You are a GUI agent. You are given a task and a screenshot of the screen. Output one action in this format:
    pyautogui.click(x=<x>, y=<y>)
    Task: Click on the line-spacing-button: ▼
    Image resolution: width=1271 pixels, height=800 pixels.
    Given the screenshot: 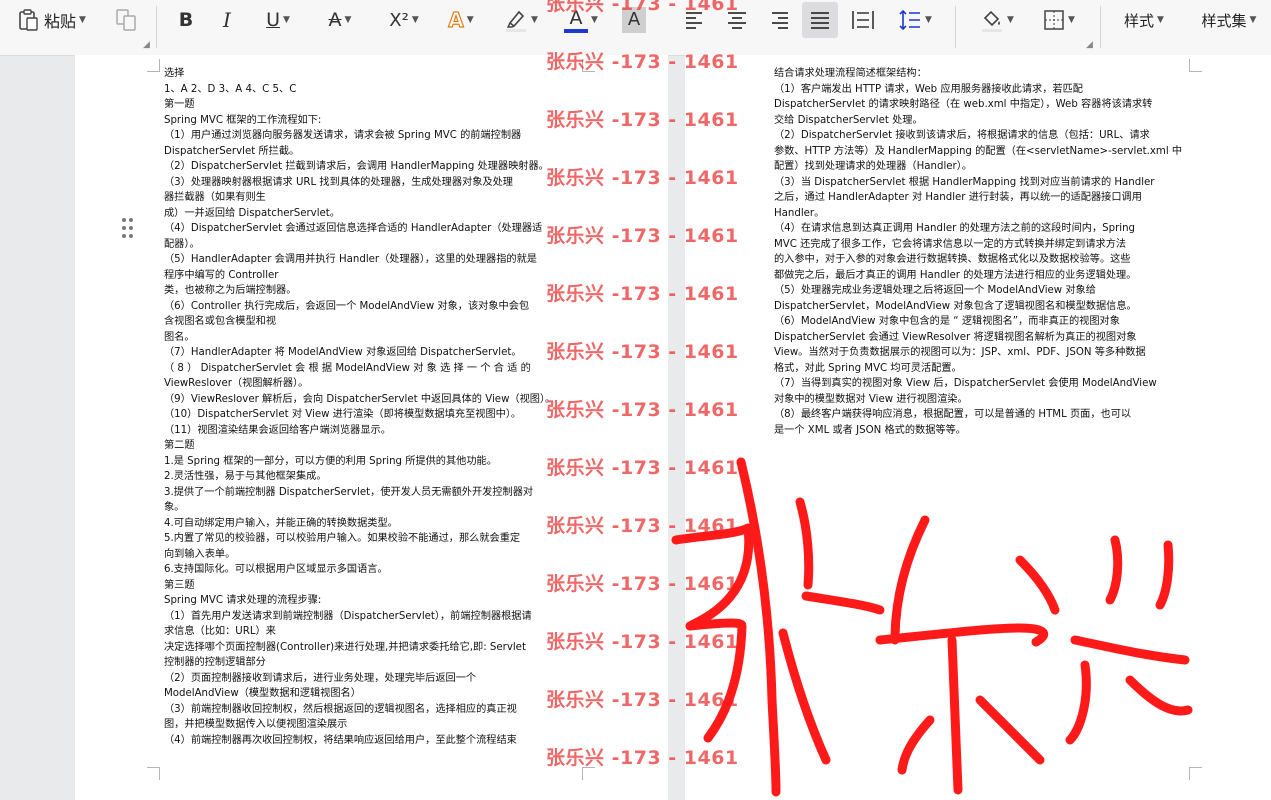 What is the action you would take?
    pyautogui.click(x=915, y=20)
    